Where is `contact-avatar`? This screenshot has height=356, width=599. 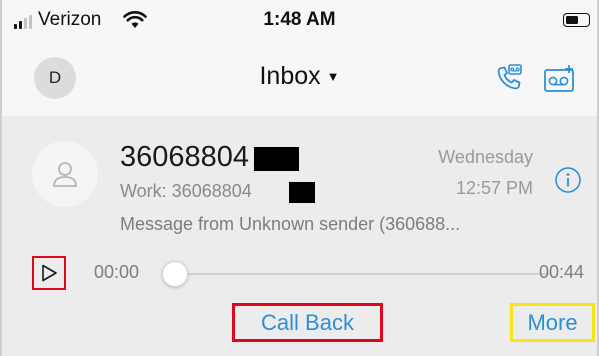
contact-avatar is located at coordinates (65, 174).